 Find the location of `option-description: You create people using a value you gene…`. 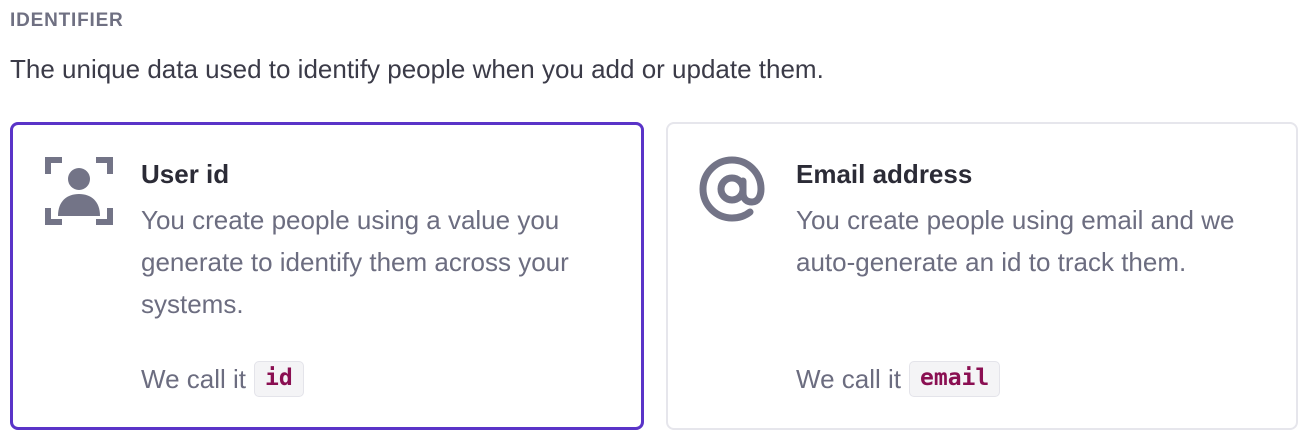

option-description: You create people using a value you gene… is located at coordinates (355, 262).